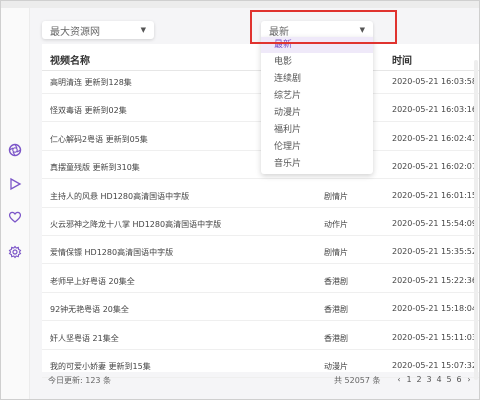 The height and width of the screenshot is (400, 480). Describe the element at coordinates (317, 130) in the screenshot. I see `dropdown-option: 福利片` at that location.